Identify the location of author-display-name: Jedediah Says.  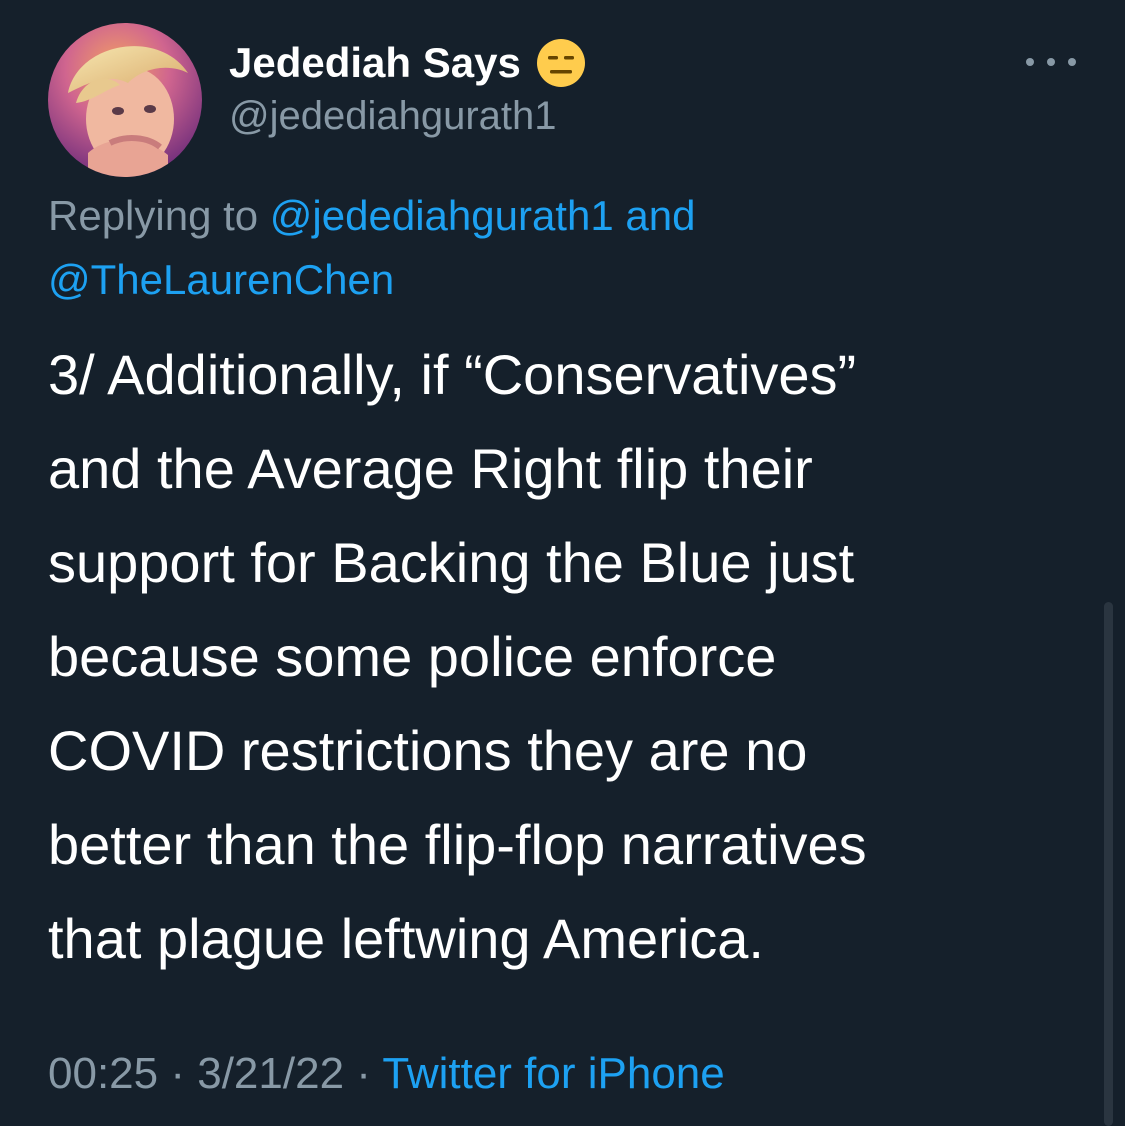
(375, 63).